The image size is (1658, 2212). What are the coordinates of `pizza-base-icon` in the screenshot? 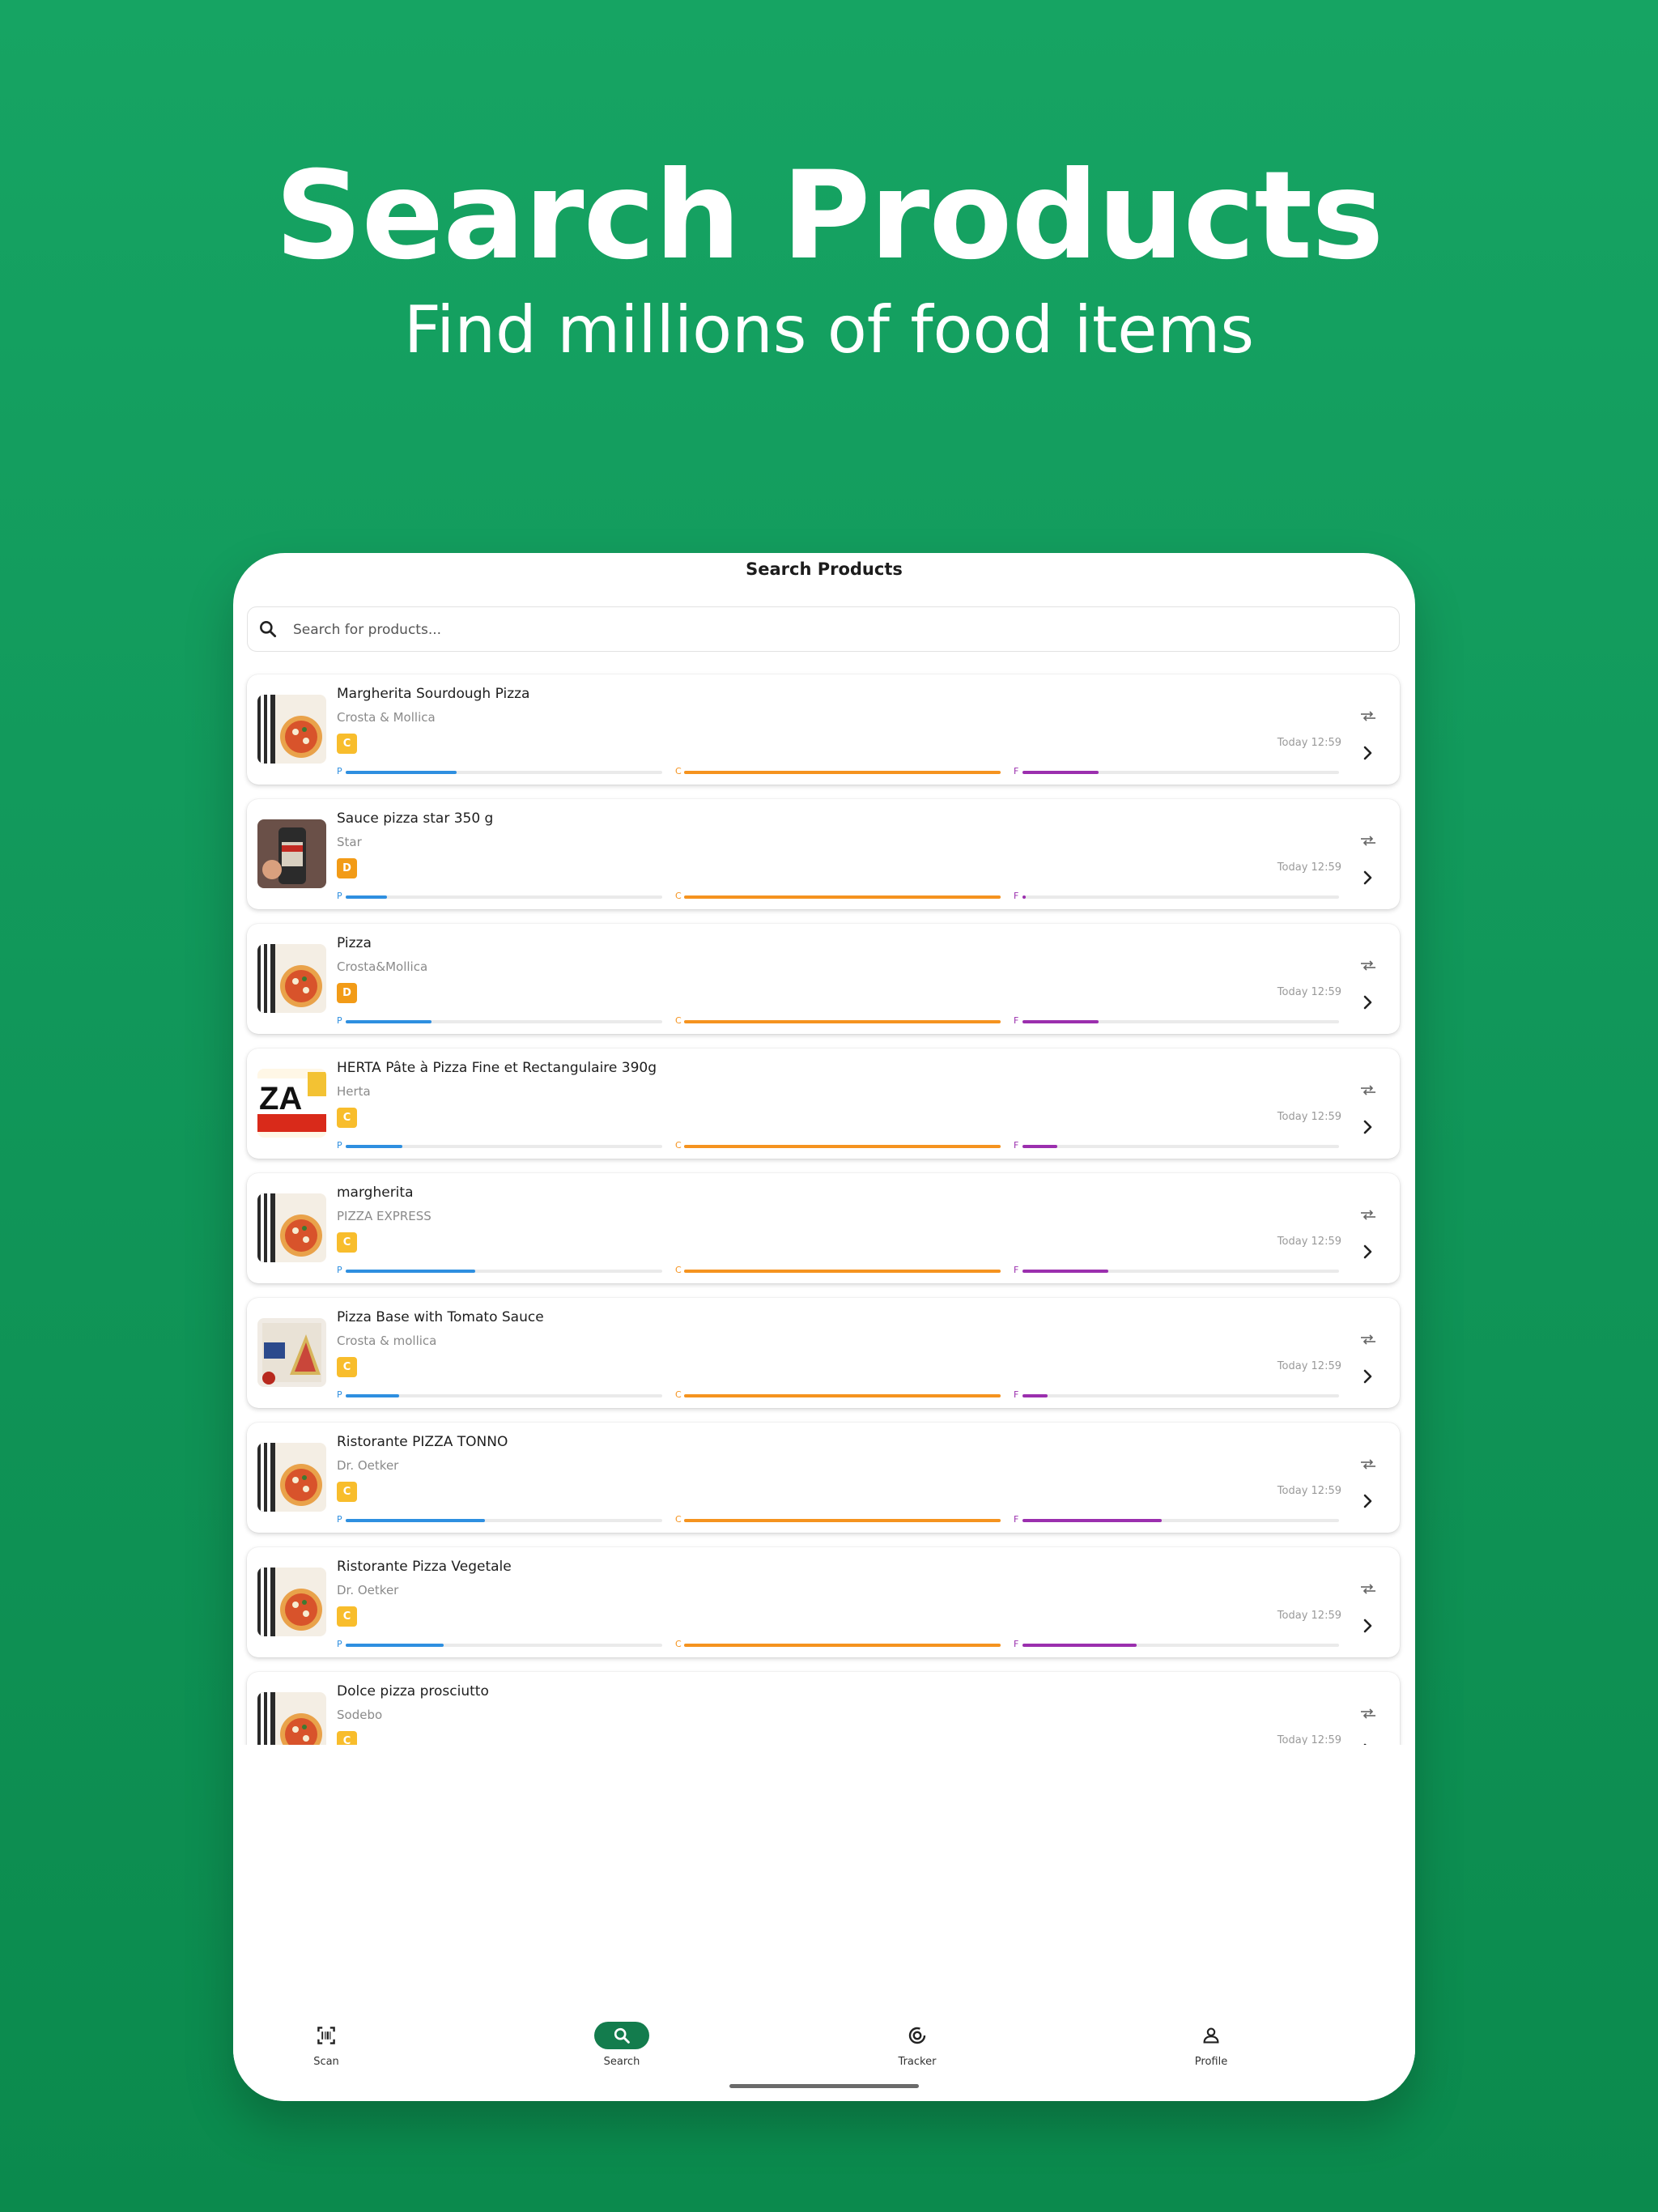 It's located at (291, 1353).